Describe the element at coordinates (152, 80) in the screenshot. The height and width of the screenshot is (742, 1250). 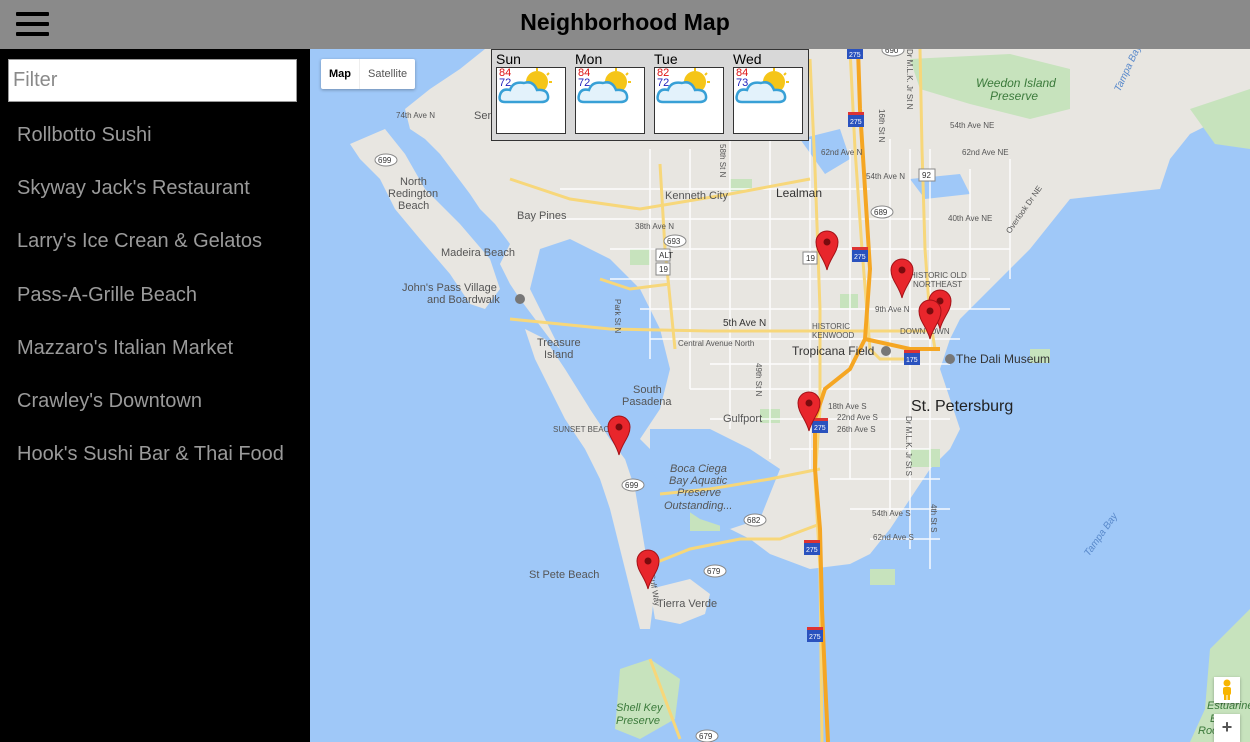
I see `filter-input` at that location.